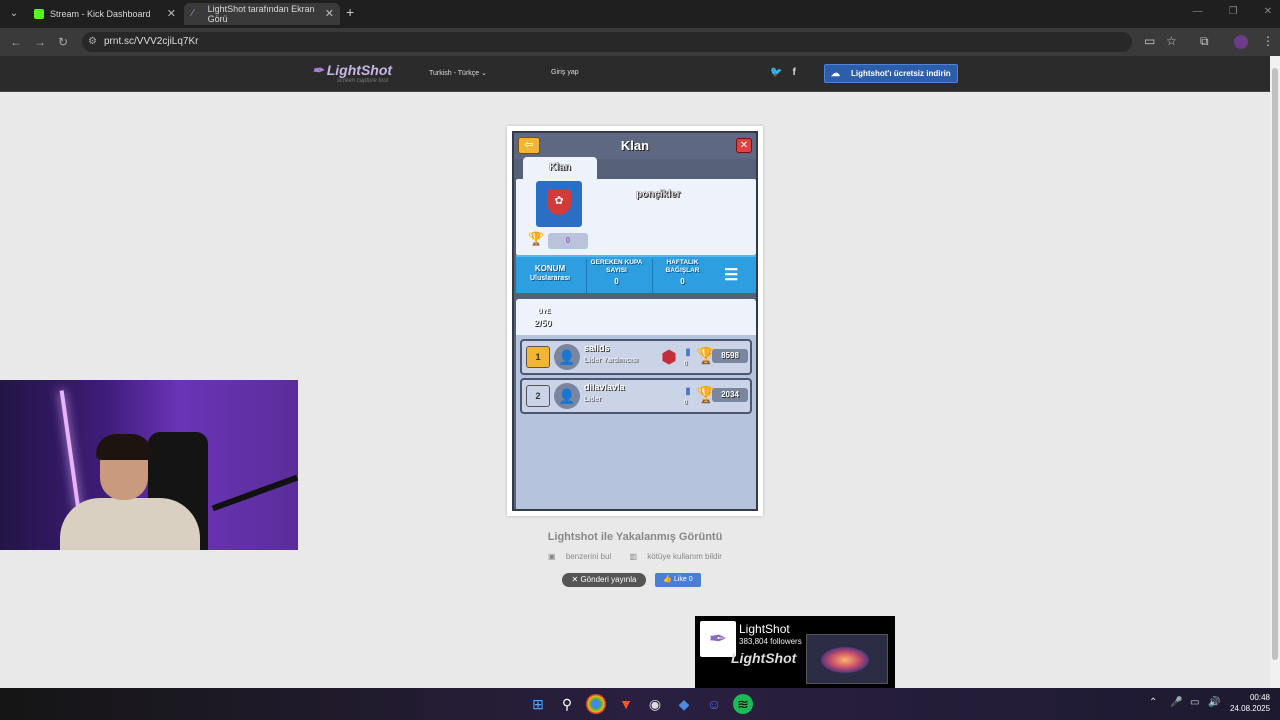 The height and width of the screenshot is (720, 1280). Describe the element at coordinates (149, 465) in the screenshot. I see `webcam-overlay` at that location.